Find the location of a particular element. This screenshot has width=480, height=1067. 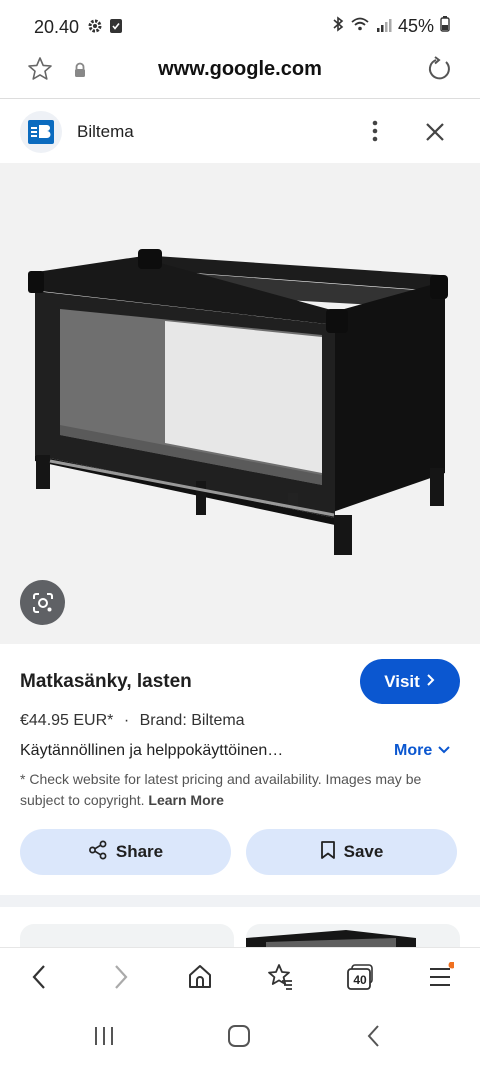

recent-apps-icon is located at coordinates (104, 1038).